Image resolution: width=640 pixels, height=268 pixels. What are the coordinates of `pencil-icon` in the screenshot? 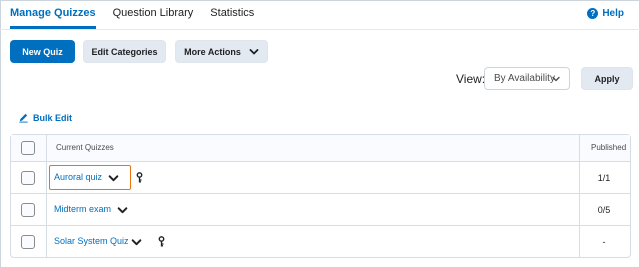 It's located at (23, 118).